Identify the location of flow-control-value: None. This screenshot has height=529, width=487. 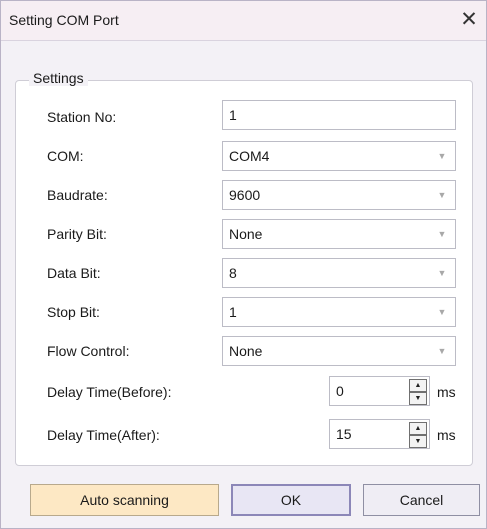
(246, 351).